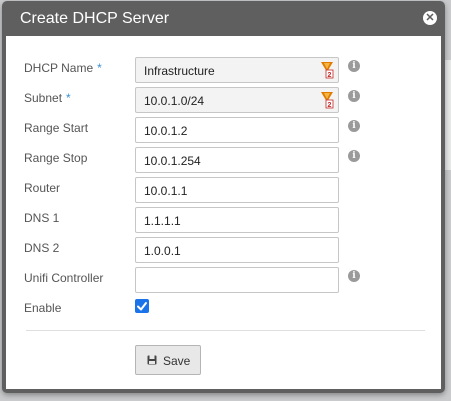  Describe the element at coordinates (225, 330) in the screenshot. I see `form-divider` at that location.